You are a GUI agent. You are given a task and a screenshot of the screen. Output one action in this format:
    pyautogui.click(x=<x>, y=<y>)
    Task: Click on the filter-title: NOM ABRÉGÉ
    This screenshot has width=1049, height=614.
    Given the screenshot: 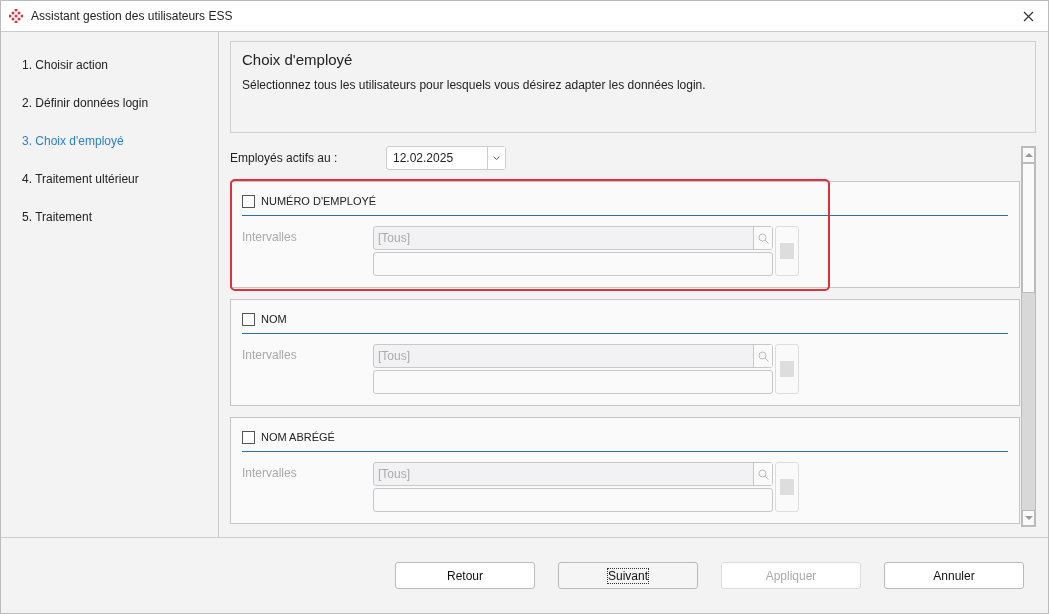 What is the action you would take?
    pyautogui.click(x=298, y=437)
    